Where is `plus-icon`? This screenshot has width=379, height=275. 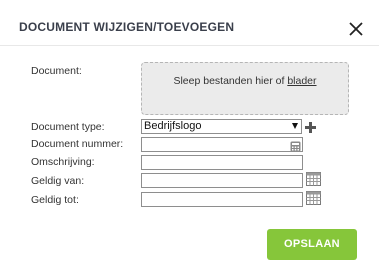
plus-icon is located at coordinates (310, 126).